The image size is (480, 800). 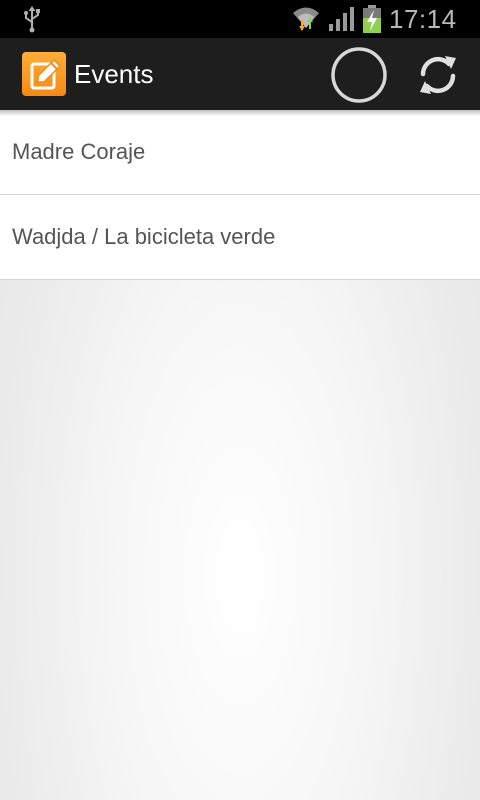 I want to click on list-item: Madre Coraje, so click(x=240, y=152).